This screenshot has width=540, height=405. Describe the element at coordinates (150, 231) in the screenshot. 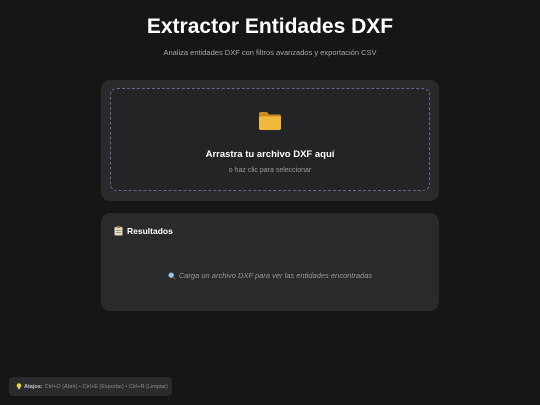

I see `results-title: Resultados` at that location.